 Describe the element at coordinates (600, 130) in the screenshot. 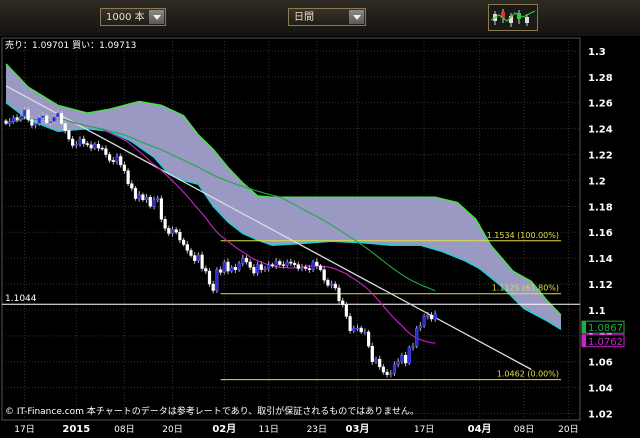

I see `y-tick-label: 1.24` at that location.